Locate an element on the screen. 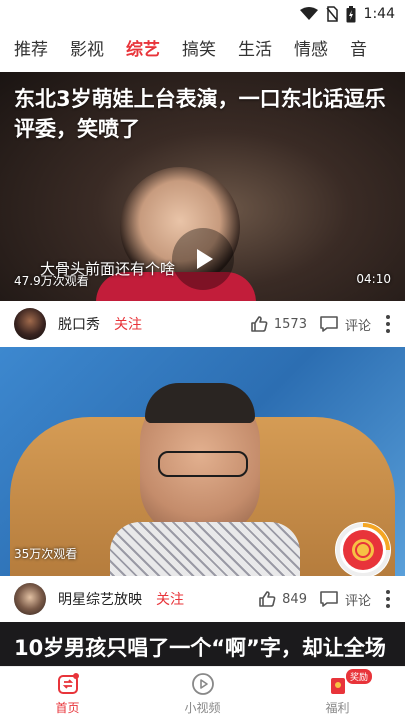  like-count: 849 is located at coordinates (294, 599).